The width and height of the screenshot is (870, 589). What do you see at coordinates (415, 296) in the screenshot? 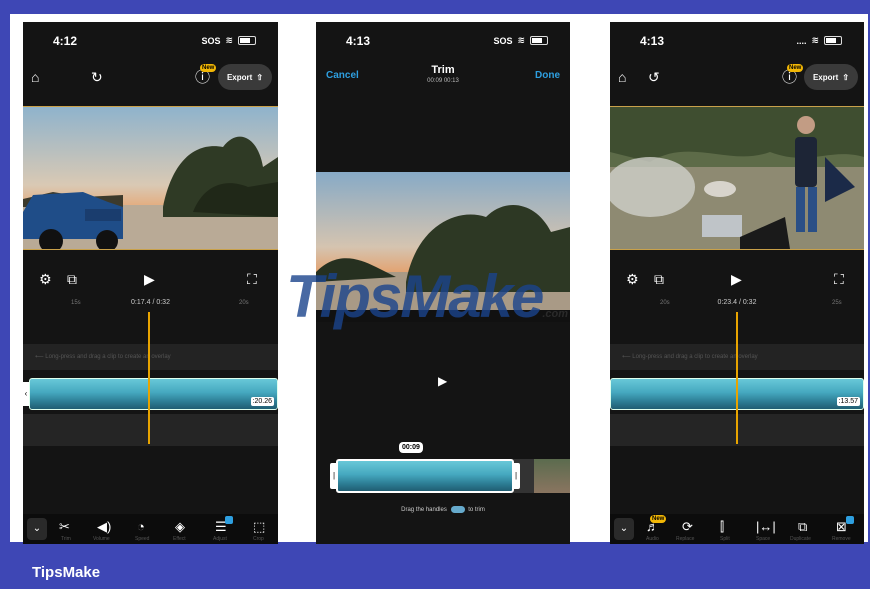
I see `watermark-text: TipsMake` at bounding box center [415, 296].